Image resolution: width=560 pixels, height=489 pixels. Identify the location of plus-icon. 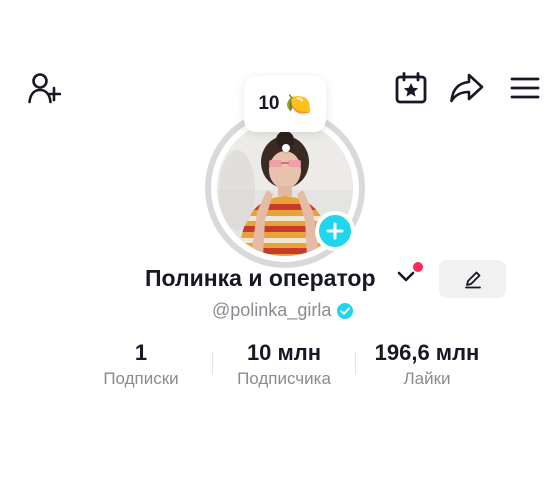
(335, 231).